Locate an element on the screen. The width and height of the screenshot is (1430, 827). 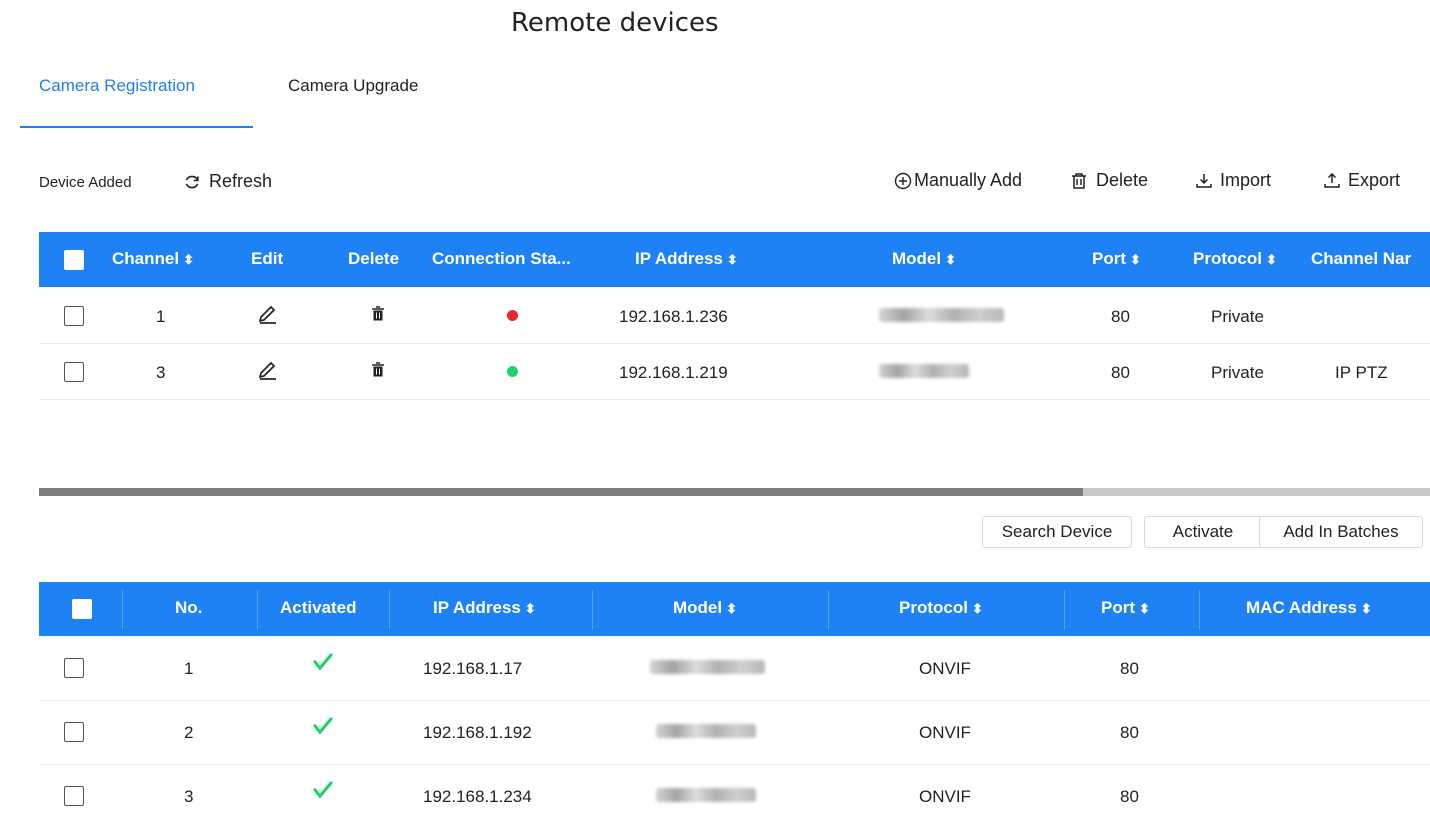
no-cell: 2 is located at coordinates (189, 732).